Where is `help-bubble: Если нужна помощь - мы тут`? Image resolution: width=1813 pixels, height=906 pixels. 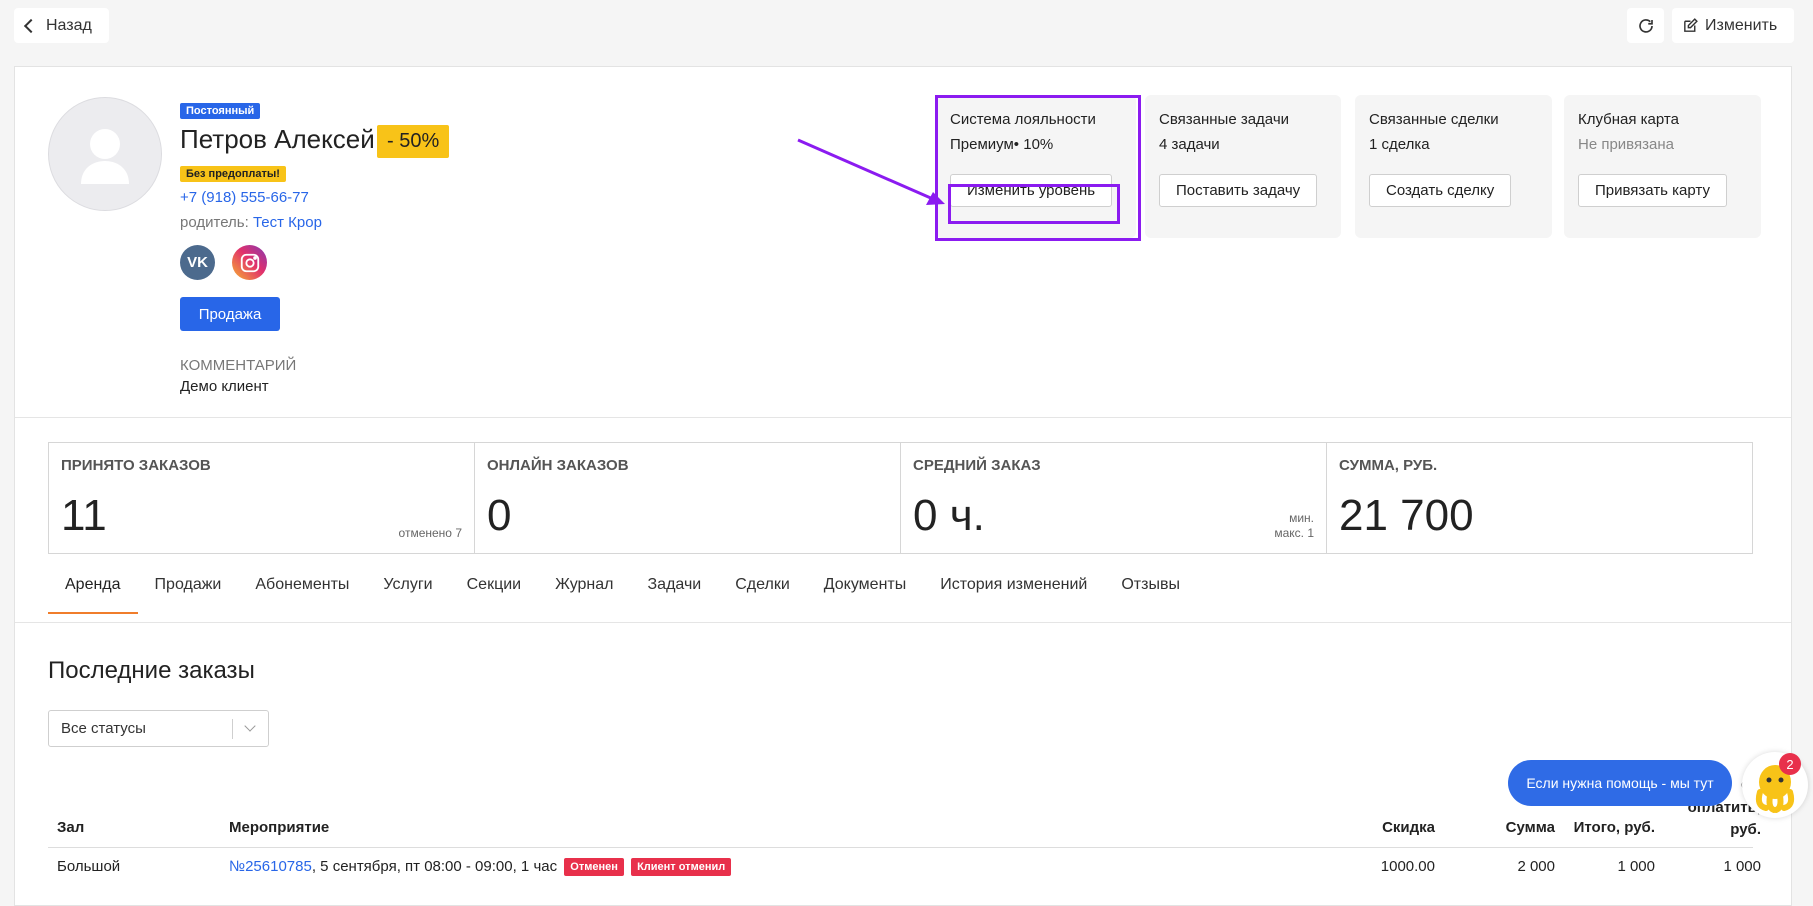 help-bubble: Если нужна помощь - мы тут is located at coordinates (1620, 783).